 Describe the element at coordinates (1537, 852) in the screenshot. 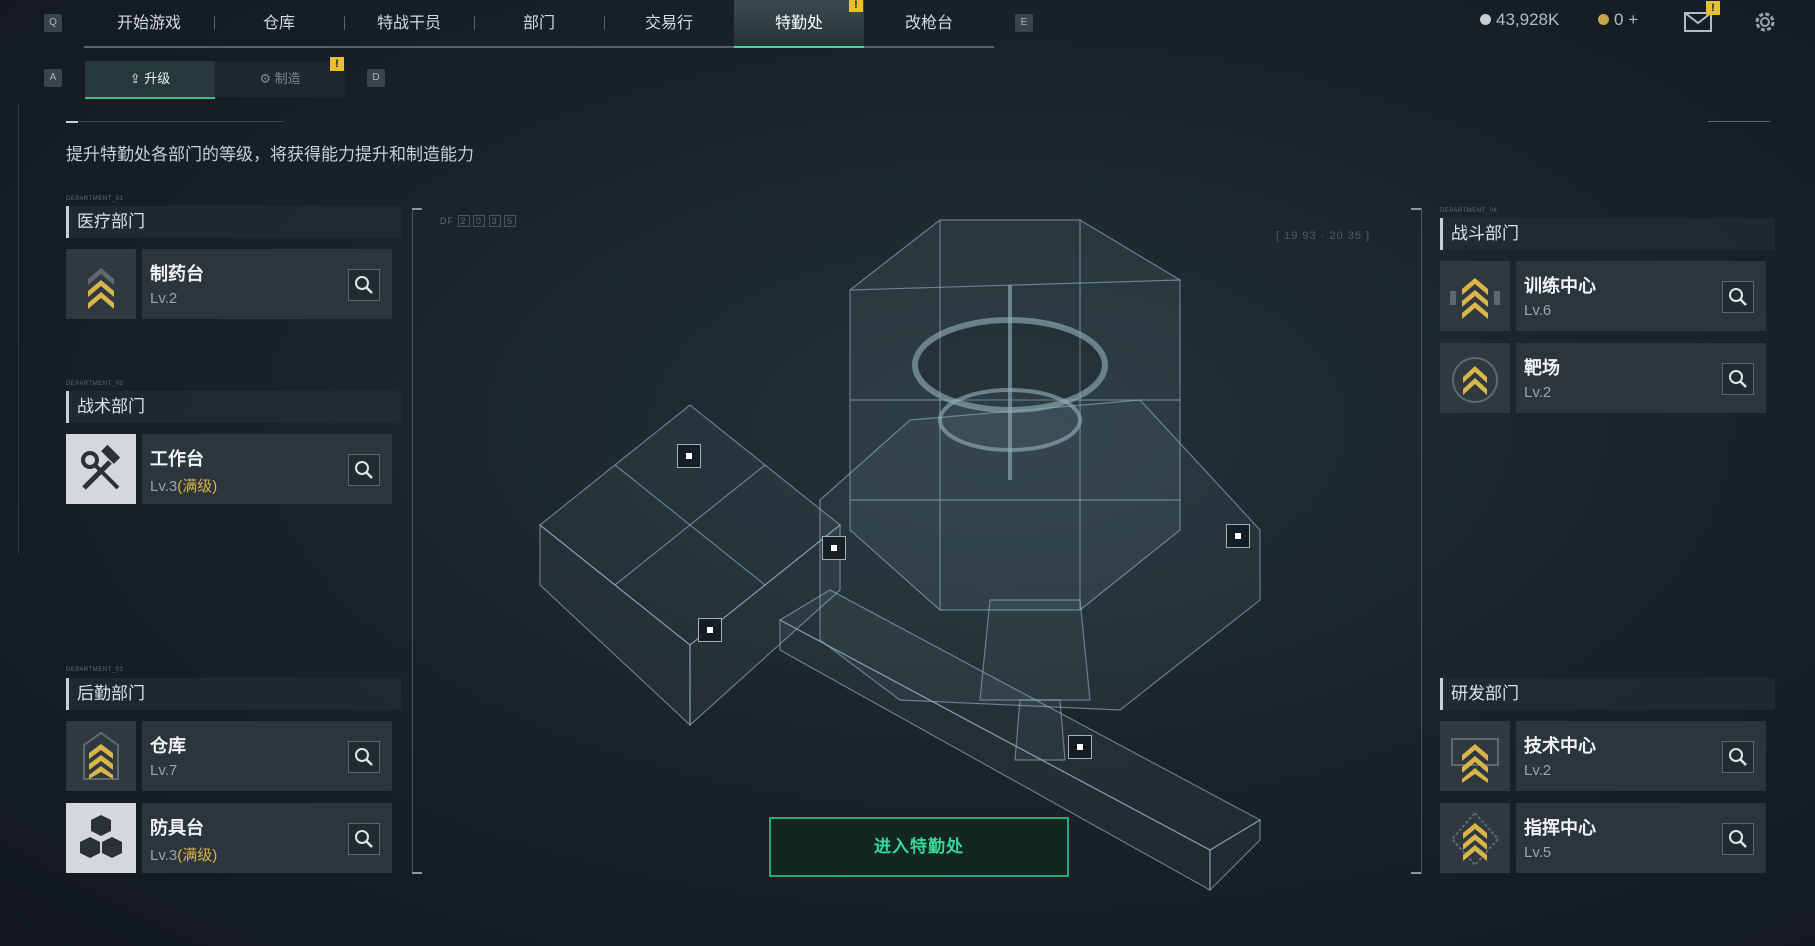

I see `facility-level: Lv.5` at that location.